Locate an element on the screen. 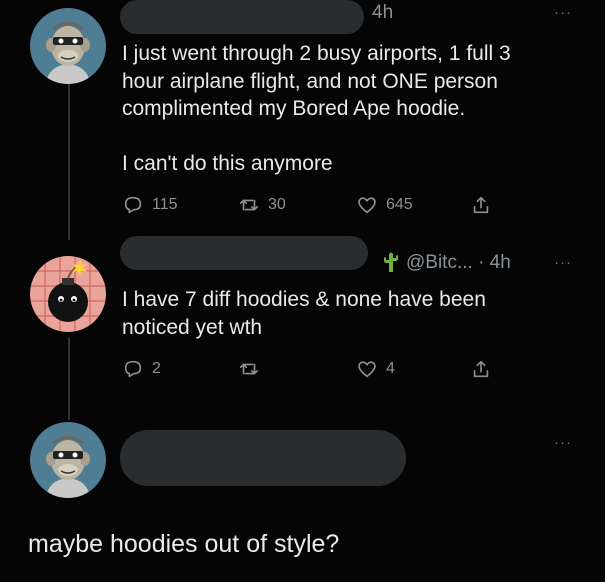  retweet-count: 30 is located at coordinates (277, 204).